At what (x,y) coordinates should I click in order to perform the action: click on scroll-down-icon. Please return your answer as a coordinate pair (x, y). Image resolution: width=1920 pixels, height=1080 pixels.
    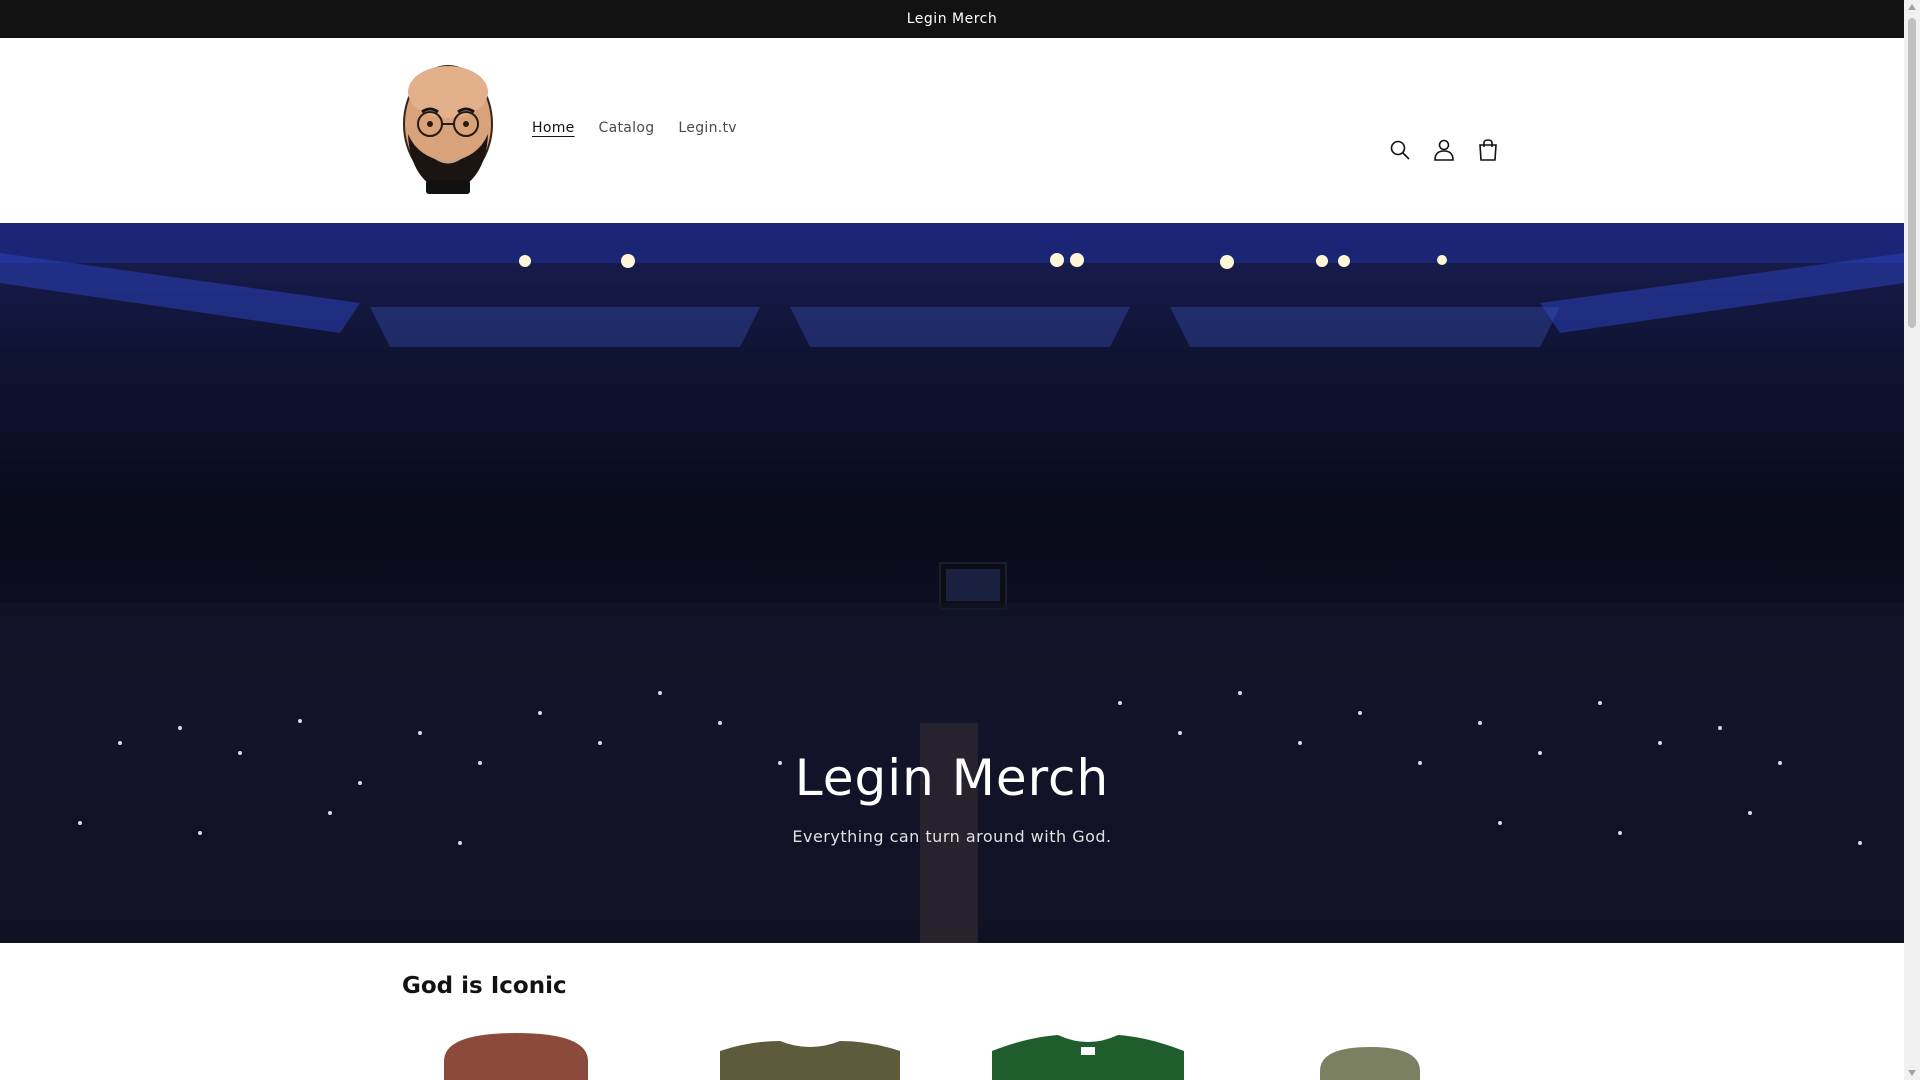
    Looking at the image, I should click on (1912, 1073).